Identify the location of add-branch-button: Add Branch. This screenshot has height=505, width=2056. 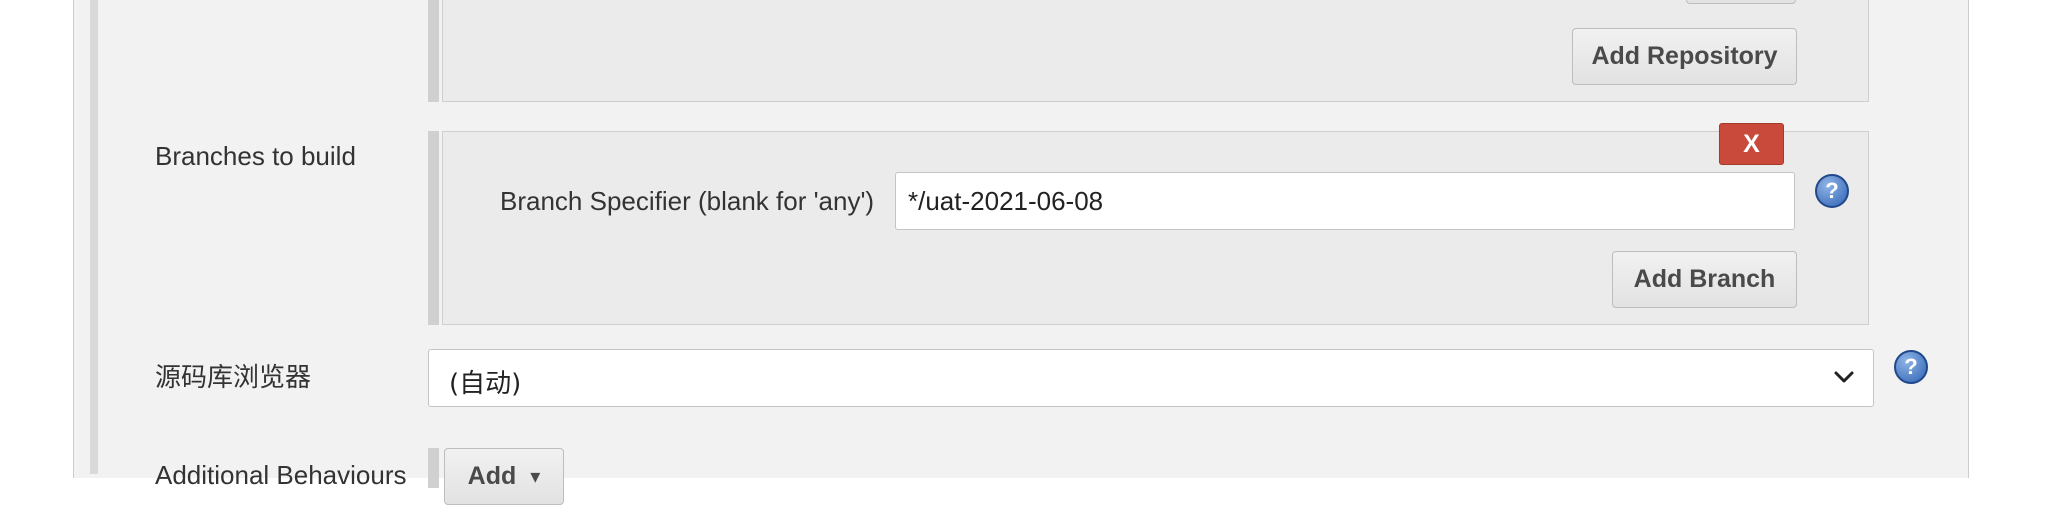
(1704, 279).